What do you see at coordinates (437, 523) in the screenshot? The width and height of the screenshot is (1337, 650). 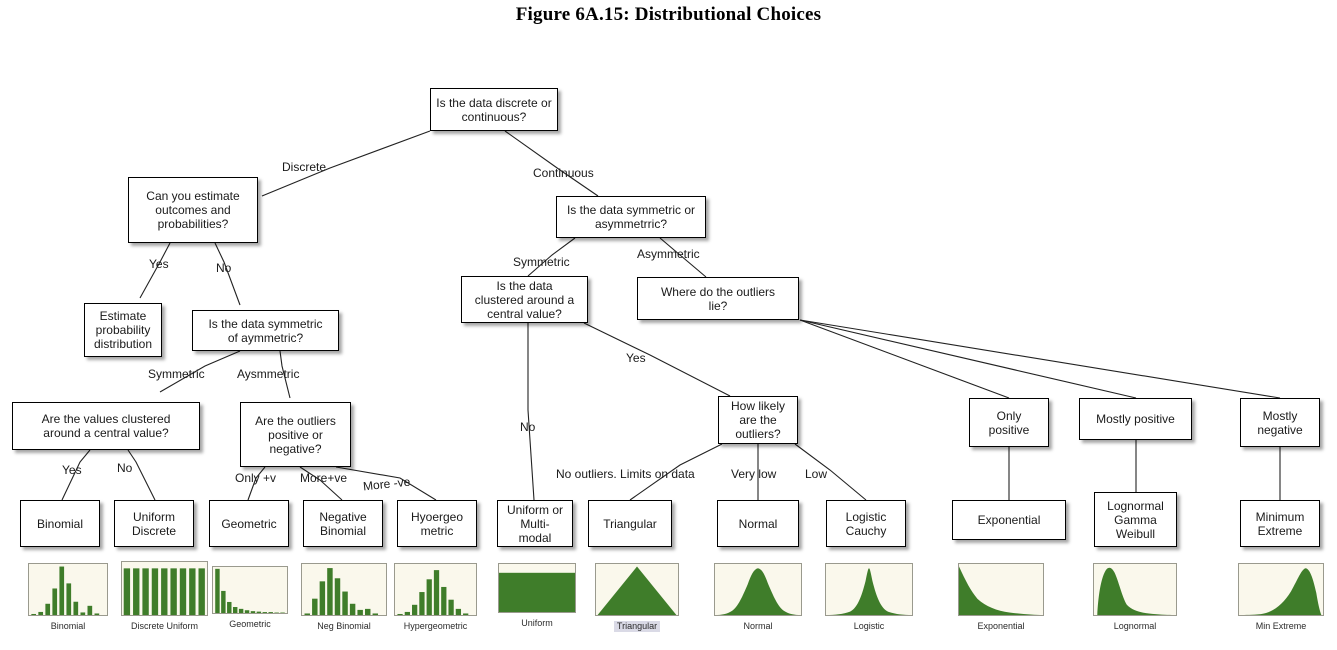 I see `node-hypergeometric: Hyoergeo metric` at bounding box center [437, 523].